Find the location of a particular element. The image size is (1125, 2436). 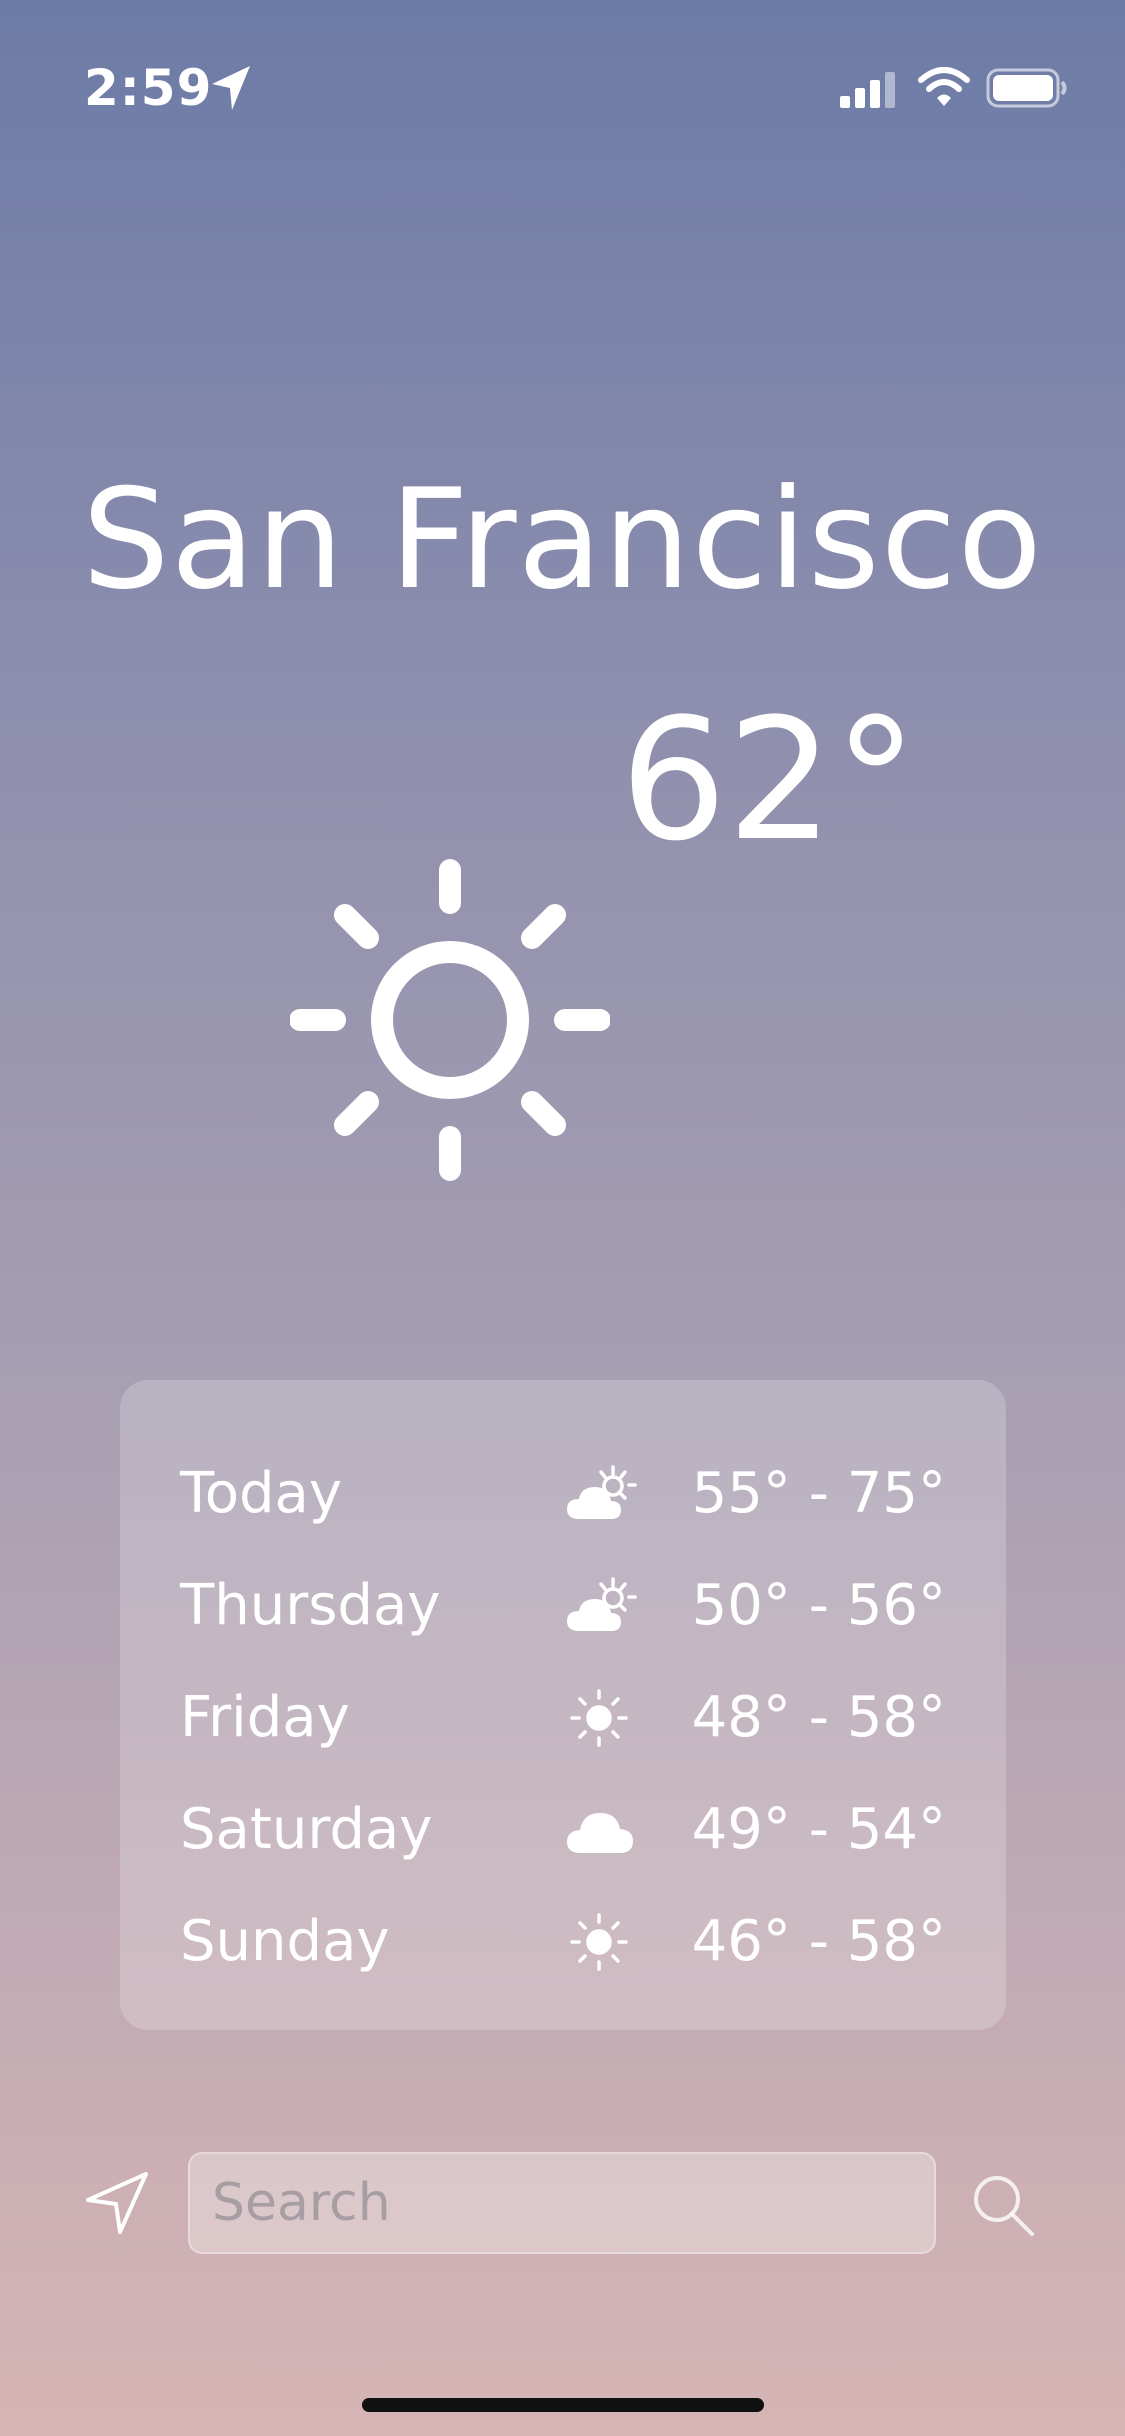

forecast-row: Saturday 49° - 54° is located at coordinates (563, 1830).